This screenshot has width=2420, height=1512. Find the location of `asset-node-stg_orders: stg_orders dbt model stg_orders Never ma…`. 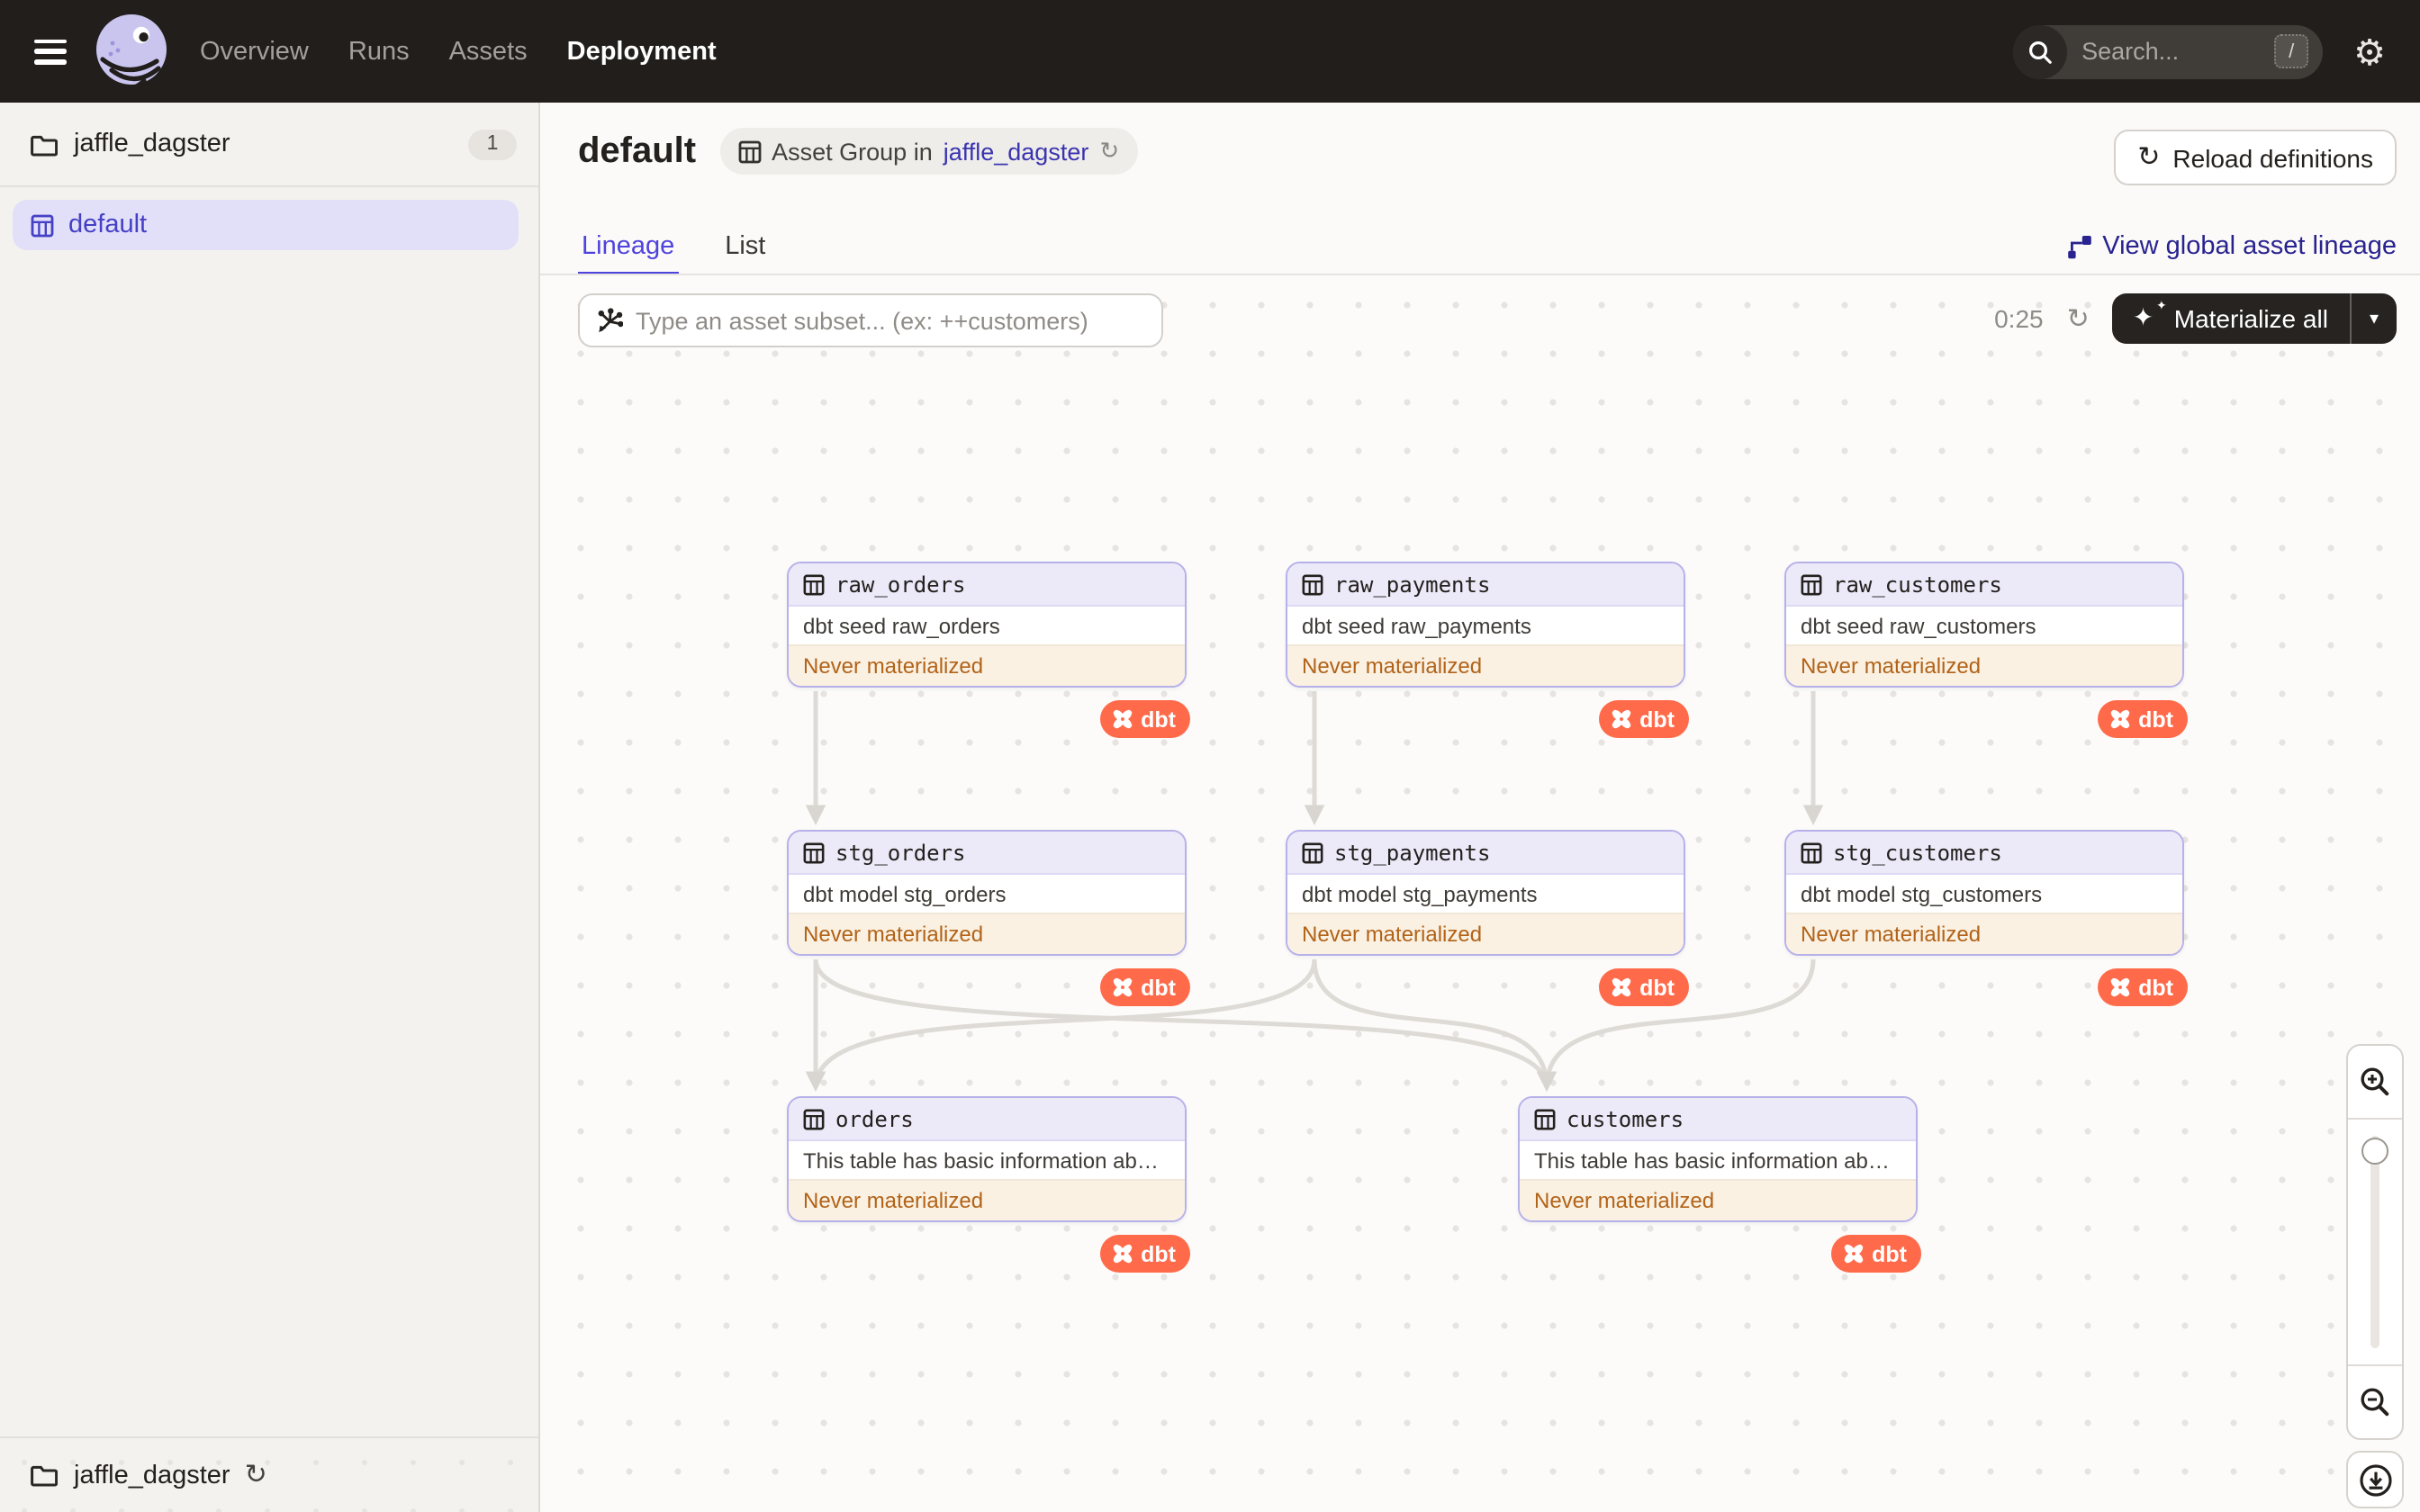

asset-node-stg_orders: stg_orders dbt model stg_orders Never ma… is located at coordinates (989, 918).